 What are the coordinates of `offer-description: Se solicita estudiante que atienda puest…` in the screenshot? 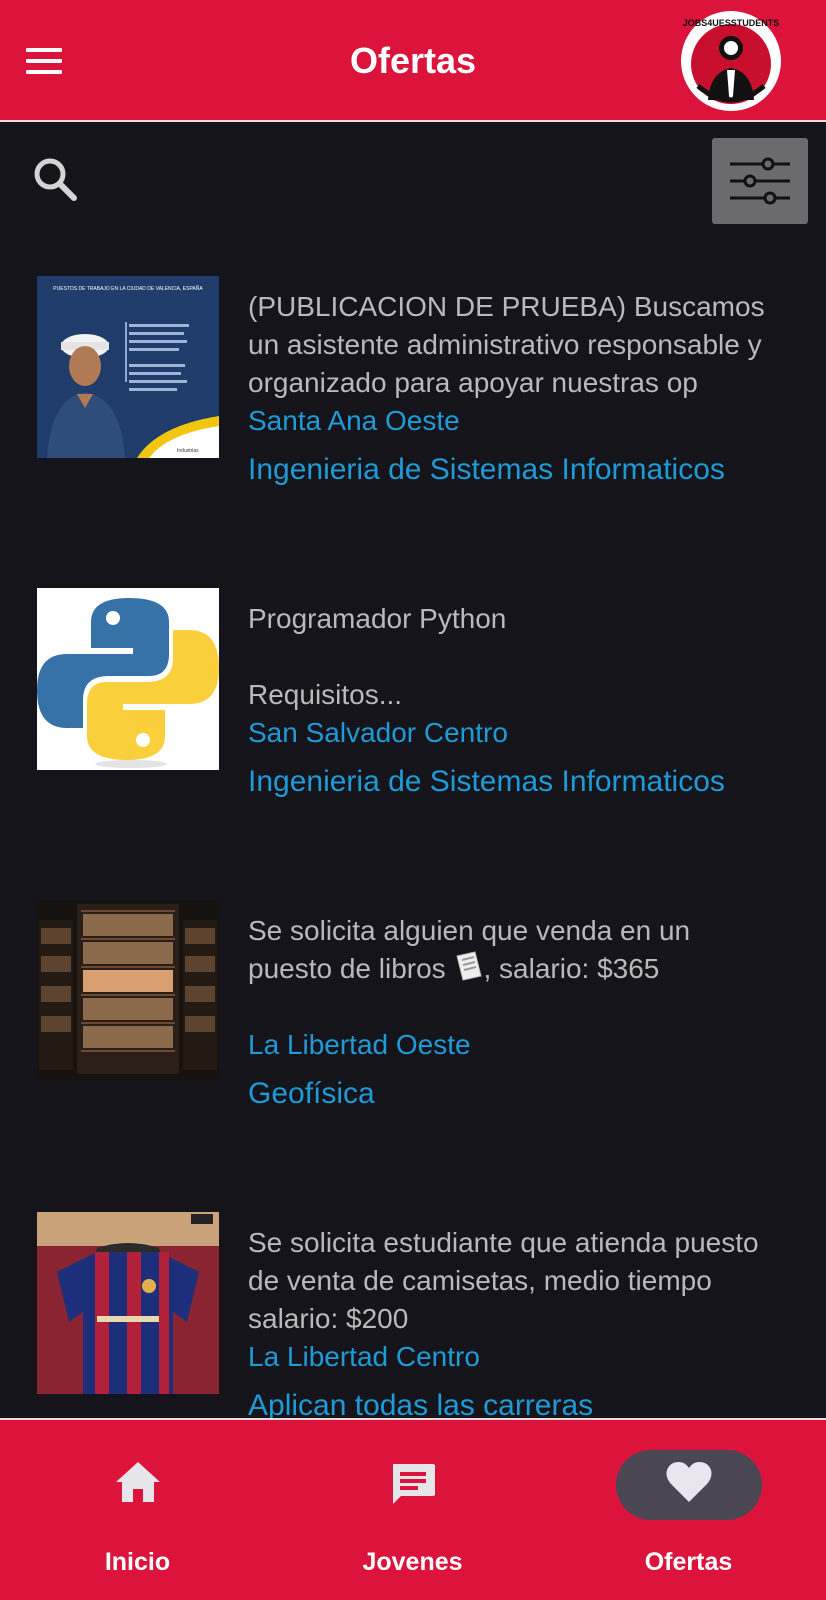 It's located at (507, 1280).